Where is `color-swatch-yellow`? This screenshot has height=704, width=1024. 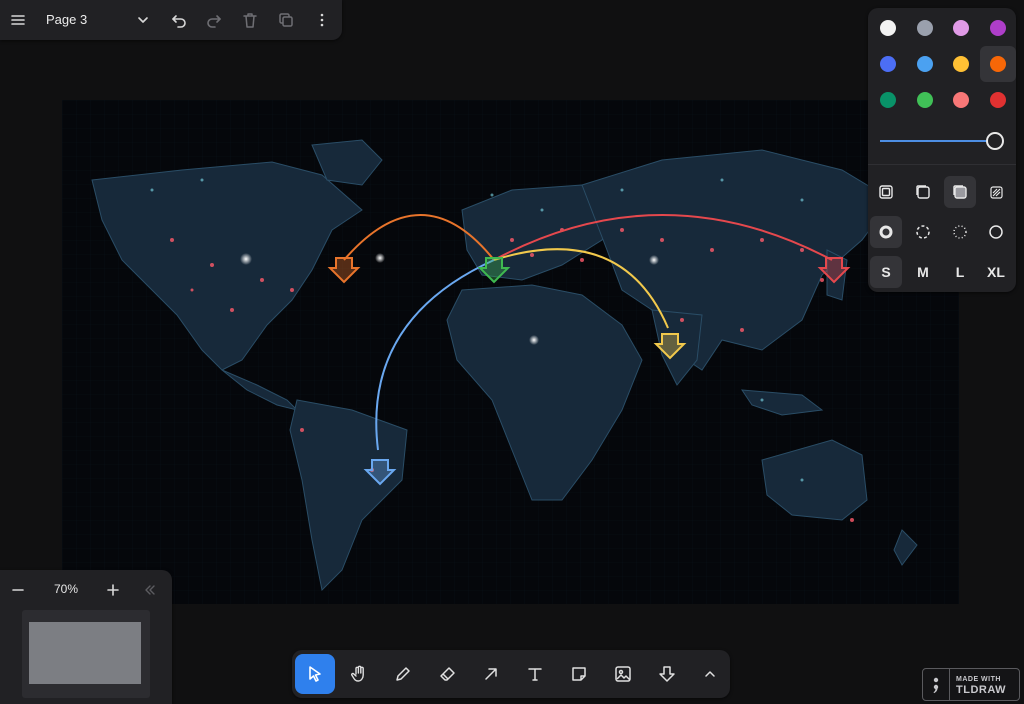 color-swatch-yellow is located at coordinates (961, 64).